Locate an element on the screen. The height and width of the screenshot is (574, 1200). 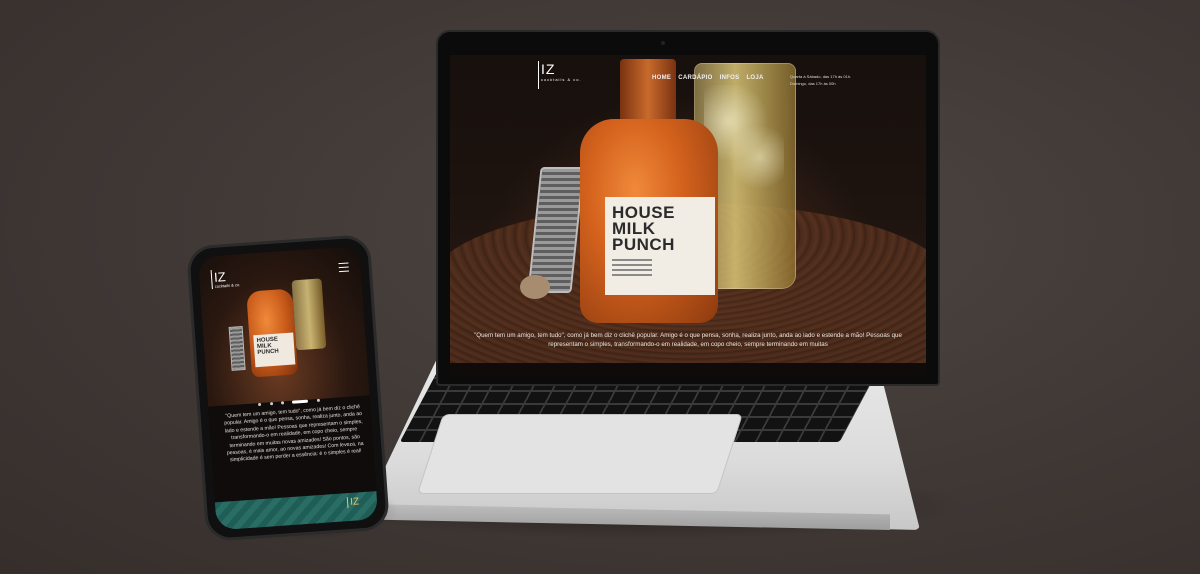
laptop-trackpad is located at coordinates (580, 454).